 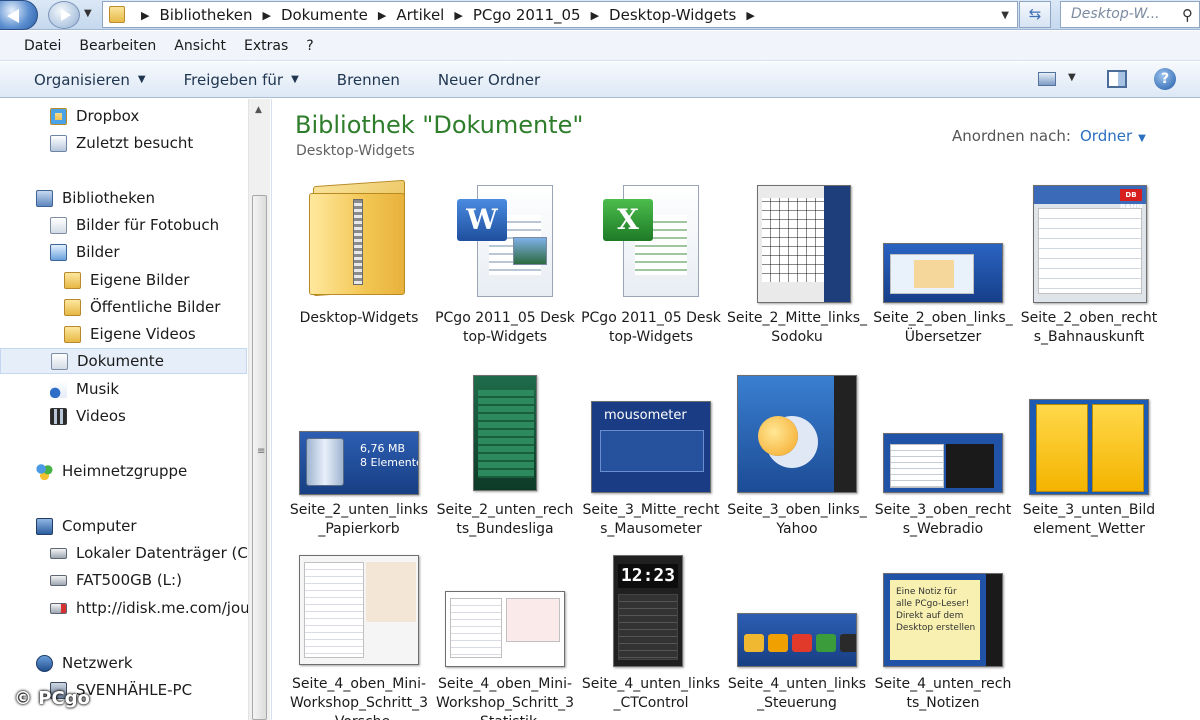 What do you see at coordinates (94, 116) in the screenshot?
I see `nav-item-dropbox: Dropbox` at bounding box center [94, 116].